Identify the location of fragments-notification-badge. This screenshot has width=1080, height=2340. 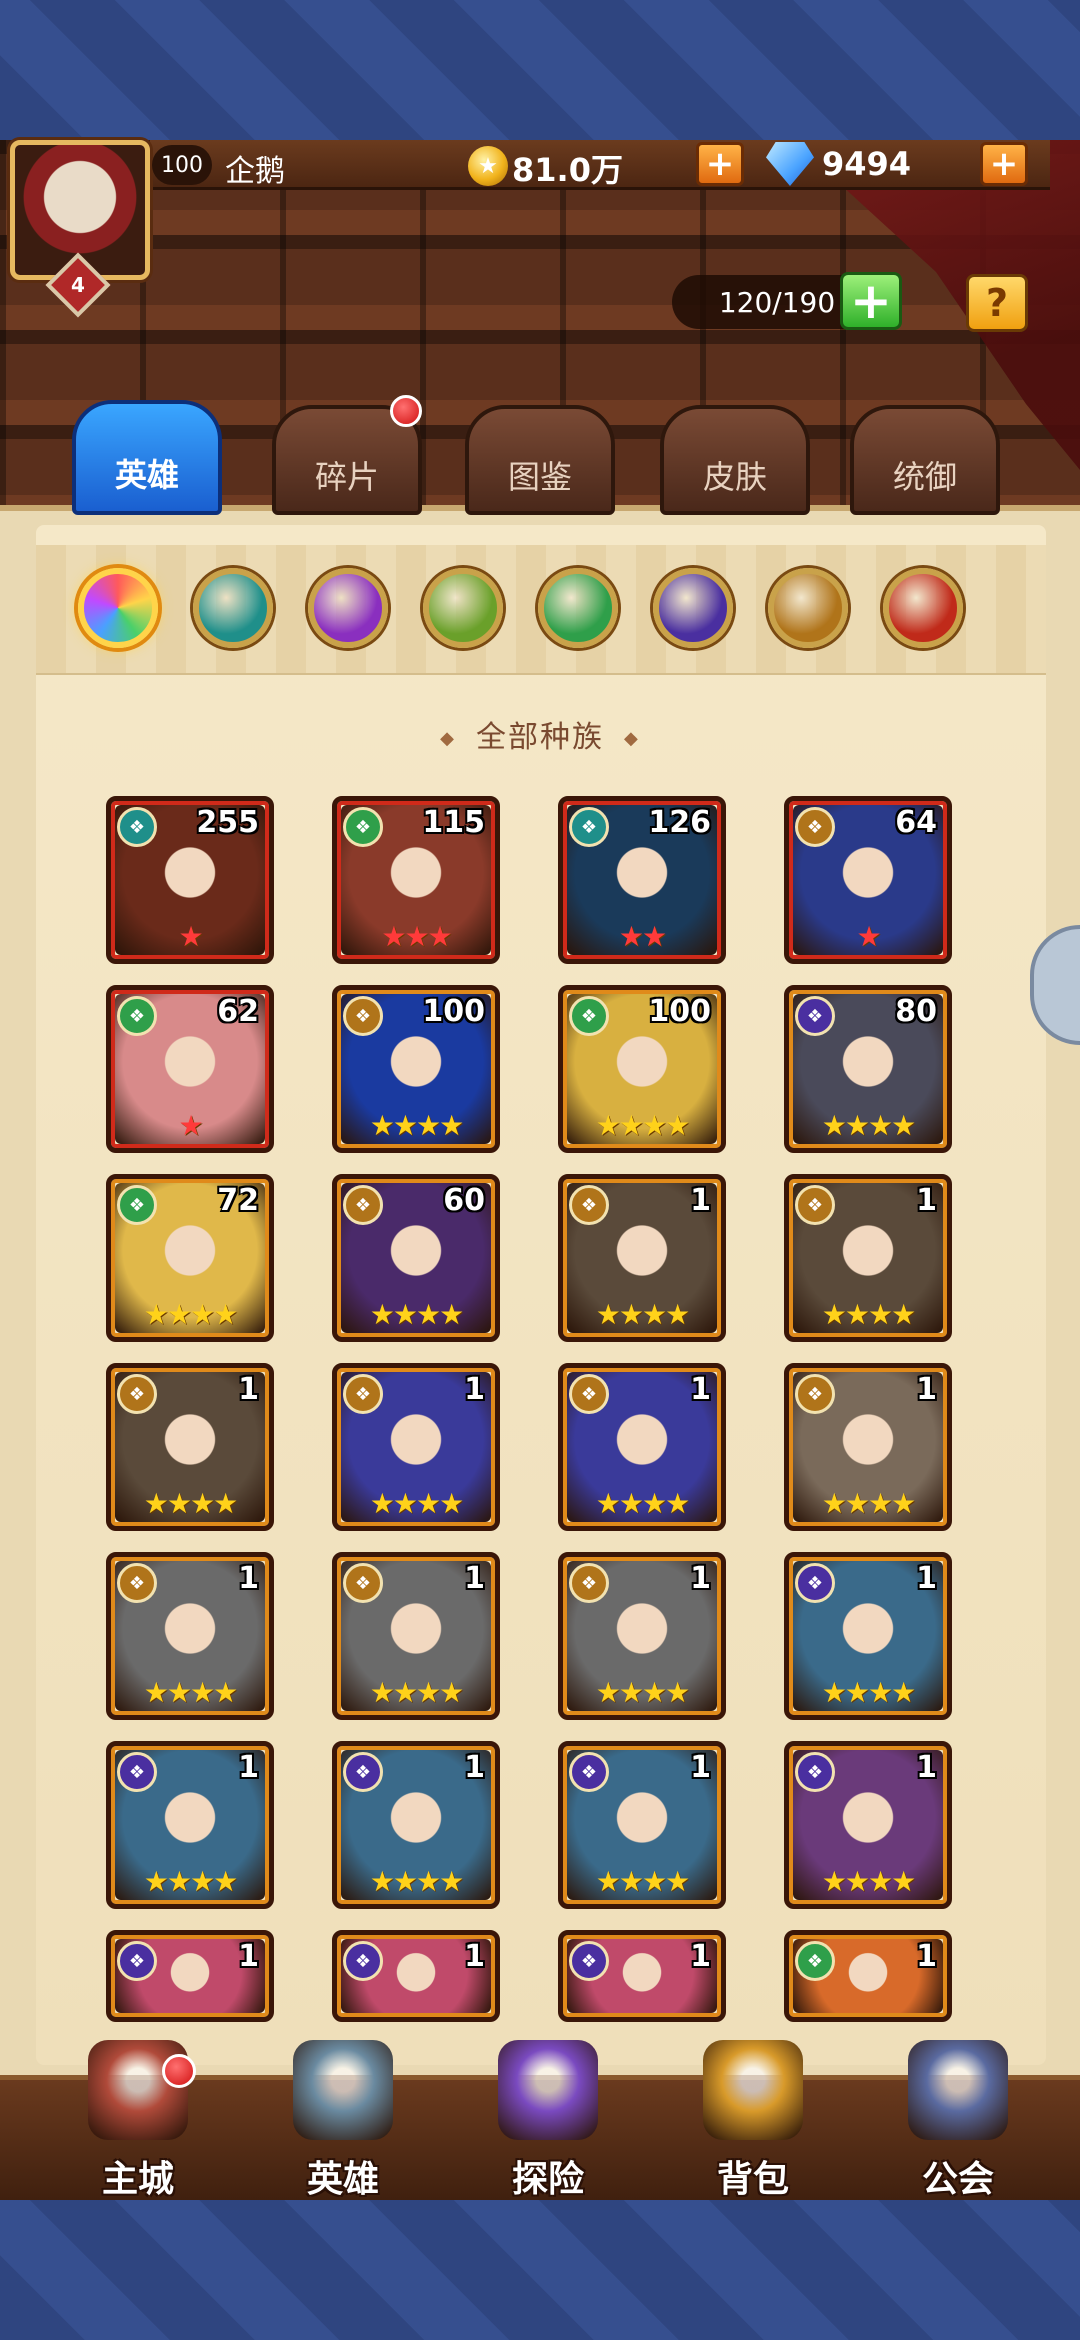
(406, 411).